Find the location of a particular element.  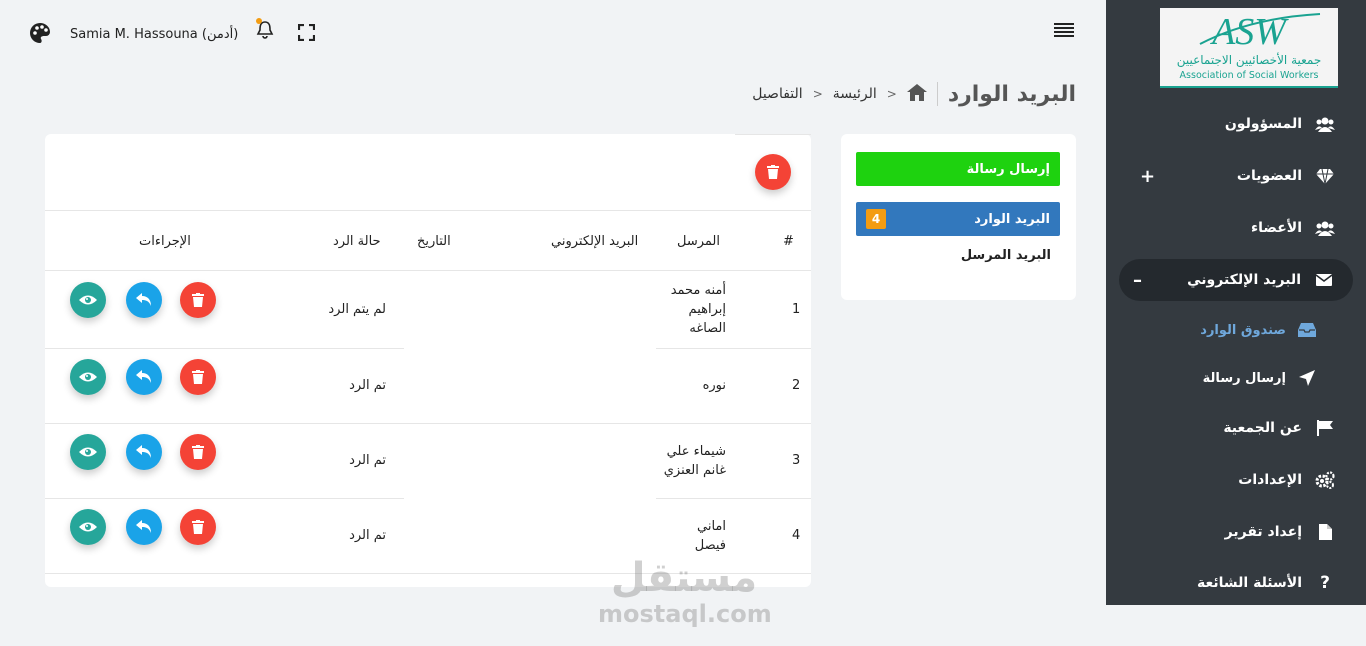

watermark-latin: mostaql.com is located at coordinates (685, 614).